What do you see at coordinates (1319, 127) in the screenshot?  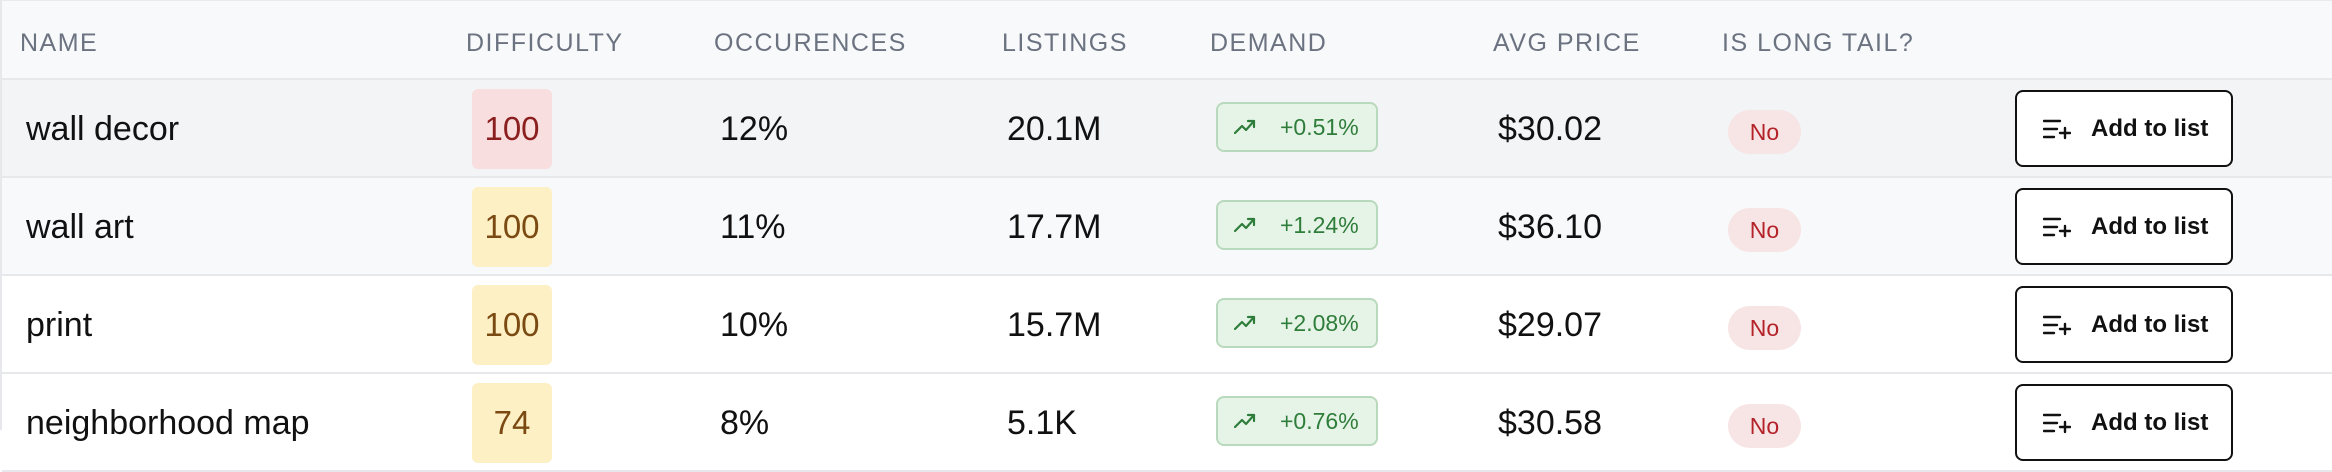 I see `demand-value: +0.51%` at bounding box center [1319, 127].